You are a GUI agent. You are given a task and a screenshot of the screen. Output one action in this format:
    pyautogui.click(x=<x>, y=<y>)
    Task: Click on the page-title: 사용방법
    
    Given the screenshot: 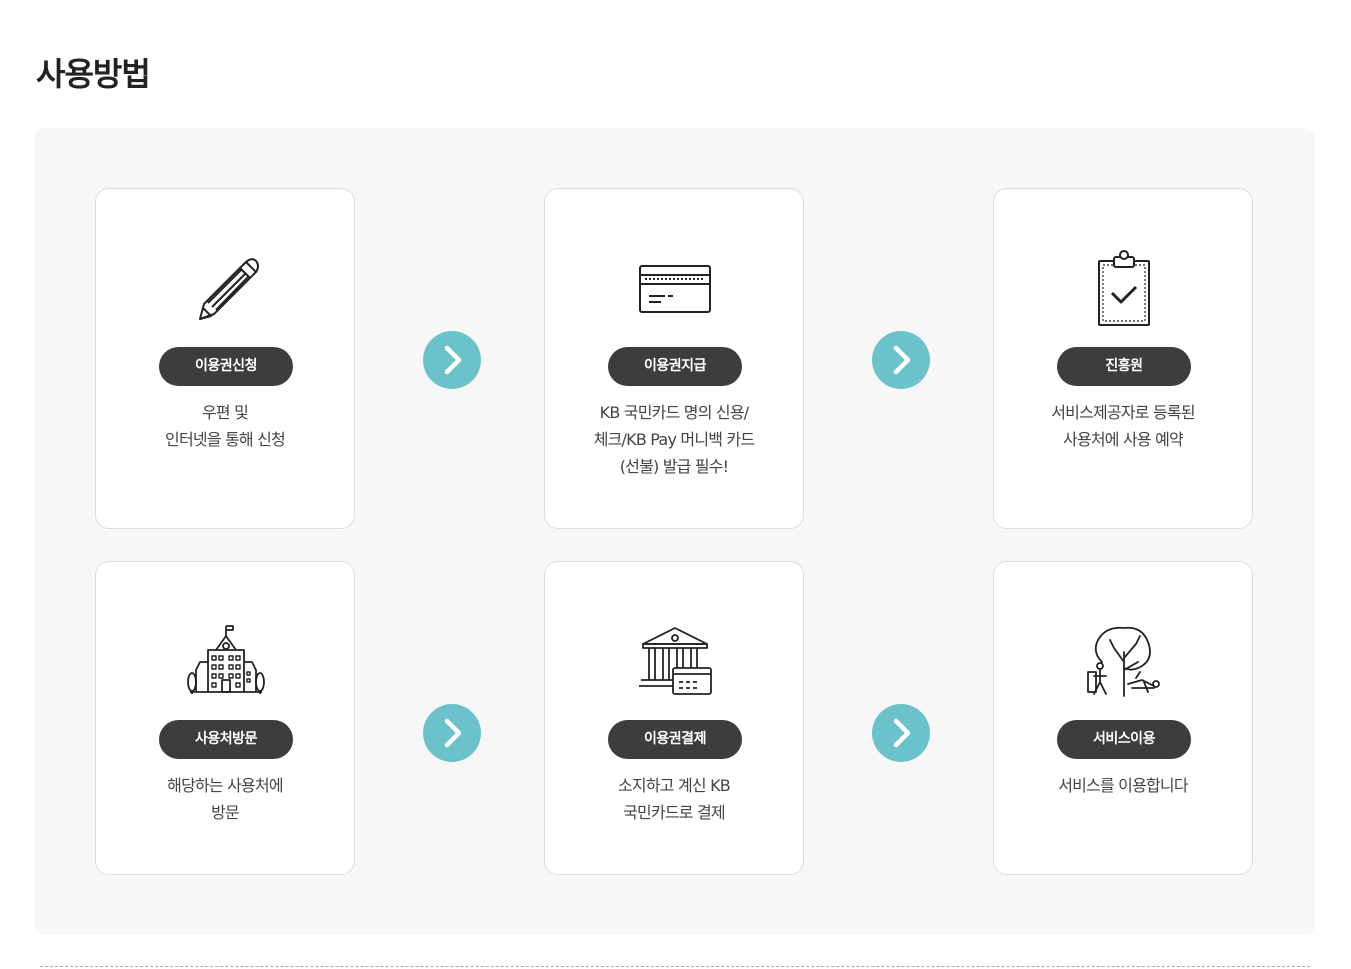 What is the action you would take?
    pyautogui.click(x=93, y=74)
    